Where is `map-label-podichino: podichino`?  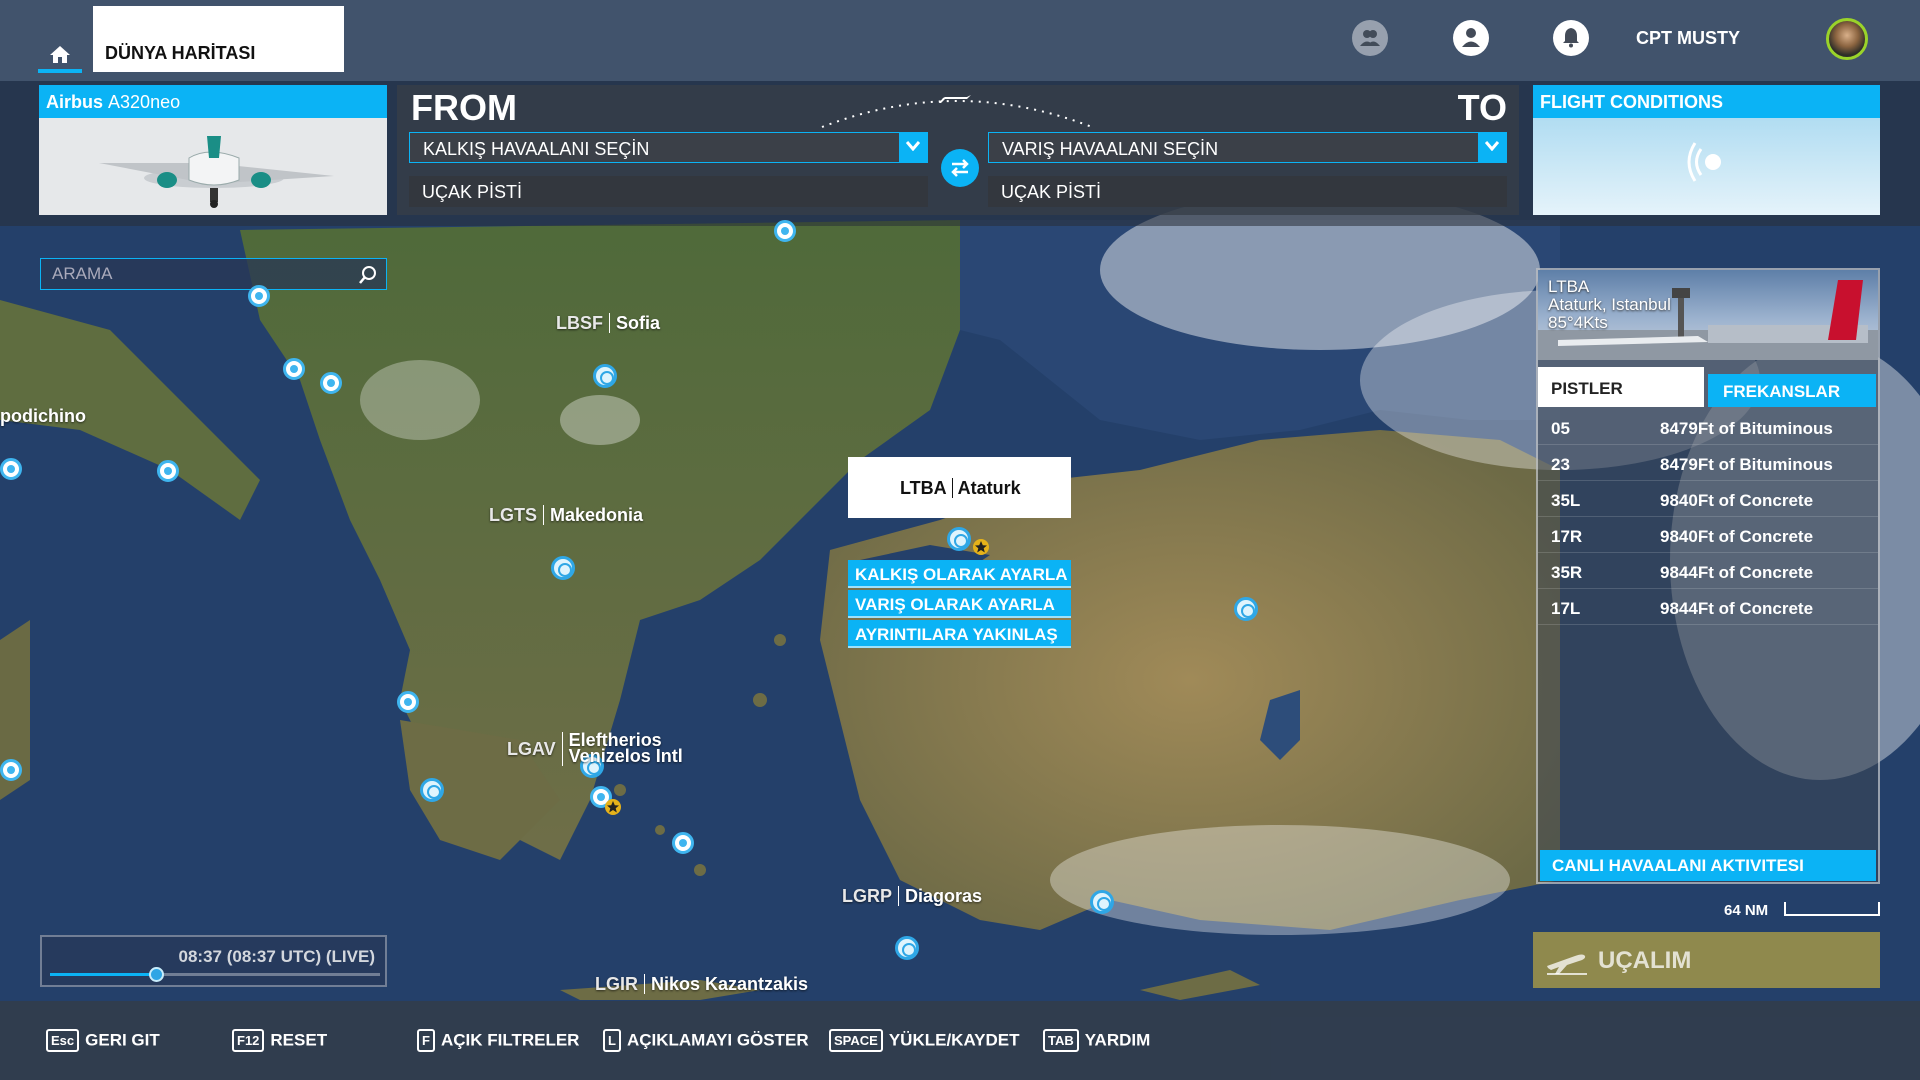 map-label-podichino: podichino is located at coordinates (43, 416).